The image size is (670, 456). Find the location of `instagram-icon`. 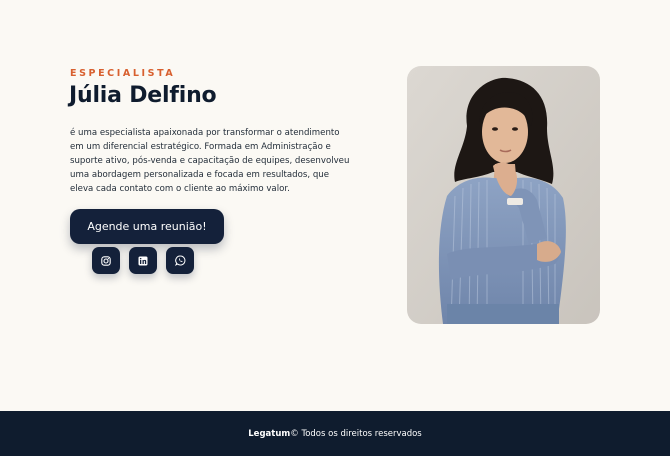

instagram-icon is located at coordinates (106, 260).